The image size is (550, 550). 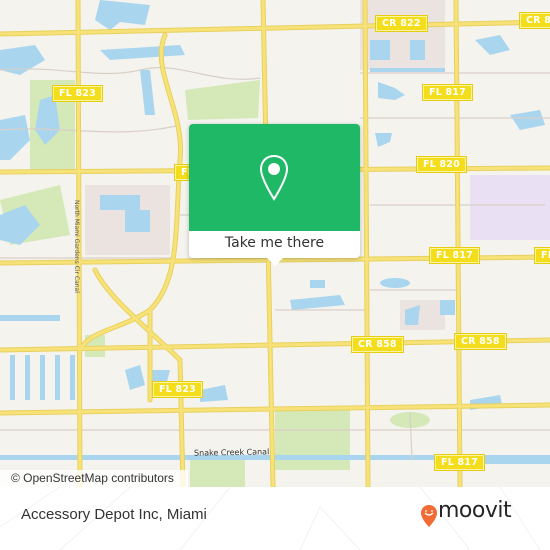 What do you see at coordinates (114, 514) in the screenshot?
I see `place-name: Accessory Depot Inc, Miami` at bounding box center [114, 514].